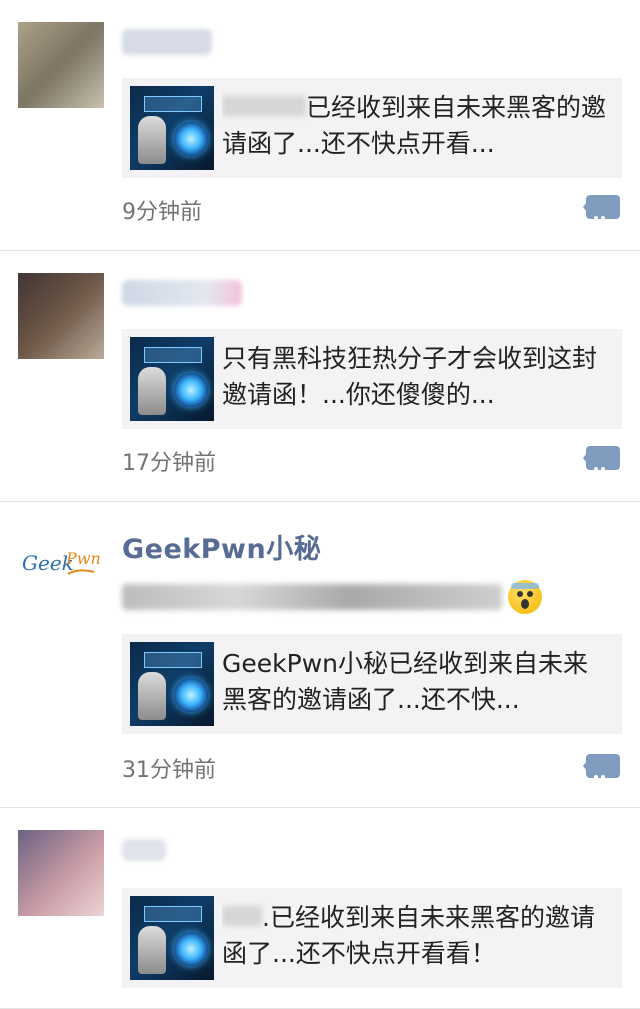 The height and width of the screenshot is (1009, 640). Describe the element at coordinates (63, 564) in the screenshot. I see `geekpwn-logo-icon: Geek Pwn` at that location.